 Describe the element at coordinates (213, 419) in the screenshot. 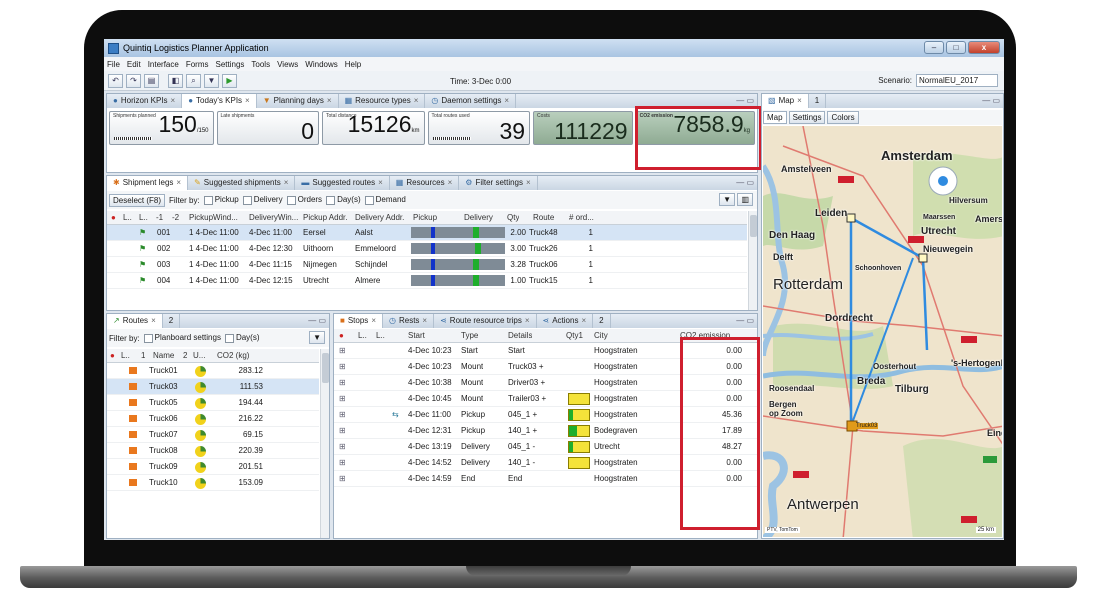

I see `table-row: Truck06 216.22` at that location.